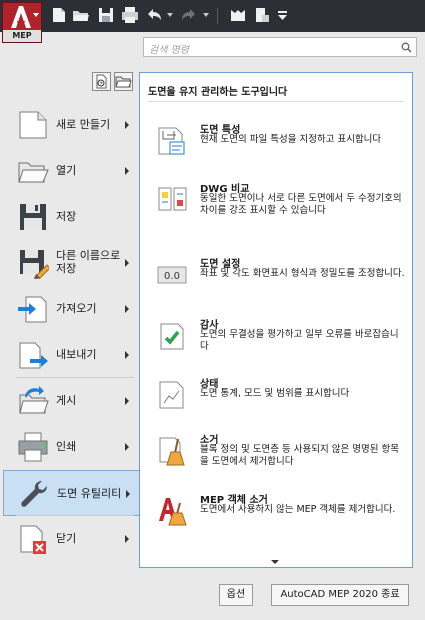 The width and height of the screenshot is (425, 620). What do you see at coordinates (276, 101) in the screenshot?
I see `submenu-divider` at bounding box center [276, 101].